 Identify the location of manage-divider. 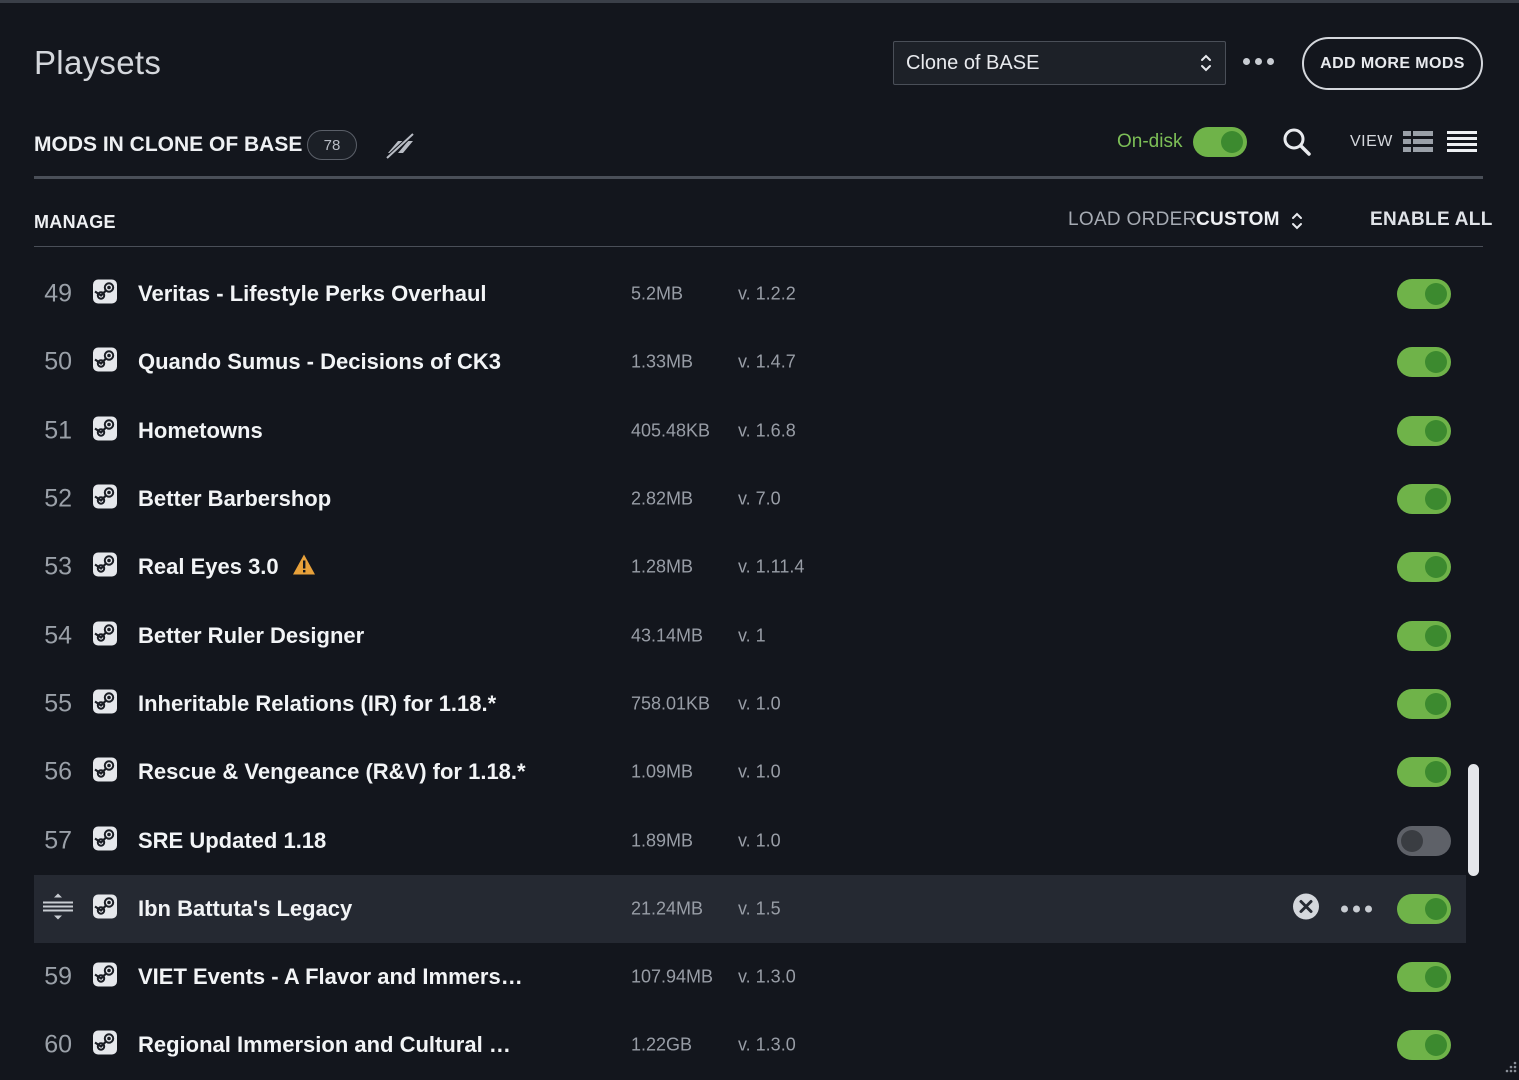
(758, 246).